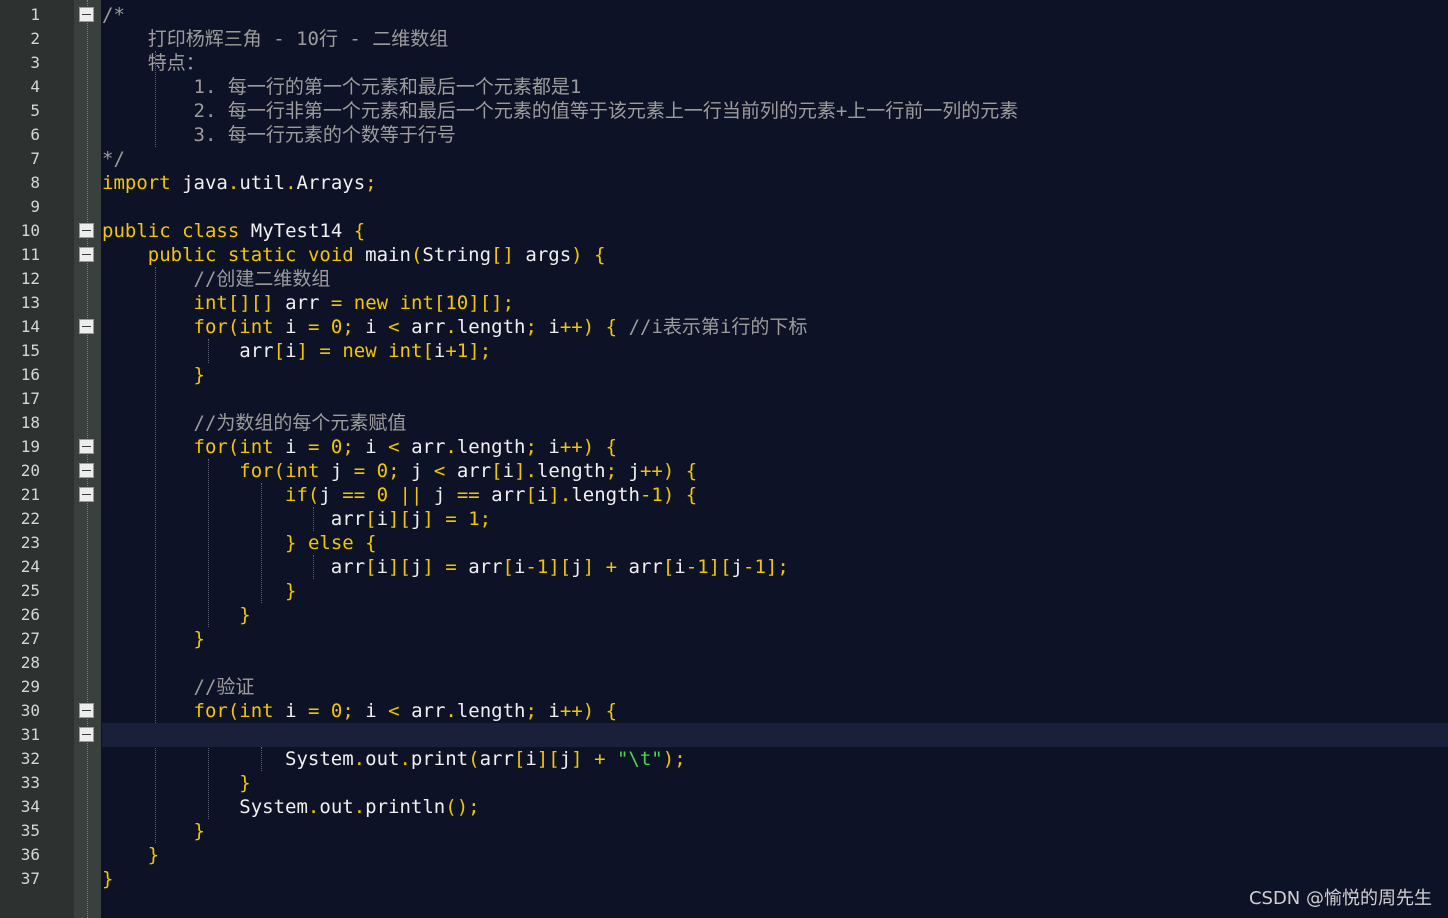 This screenshot has height=918, width=1448. What do you see at coordinates (30, 614) in the screenshot?
I see `line-number: 26` at bounding box center [30, 614].